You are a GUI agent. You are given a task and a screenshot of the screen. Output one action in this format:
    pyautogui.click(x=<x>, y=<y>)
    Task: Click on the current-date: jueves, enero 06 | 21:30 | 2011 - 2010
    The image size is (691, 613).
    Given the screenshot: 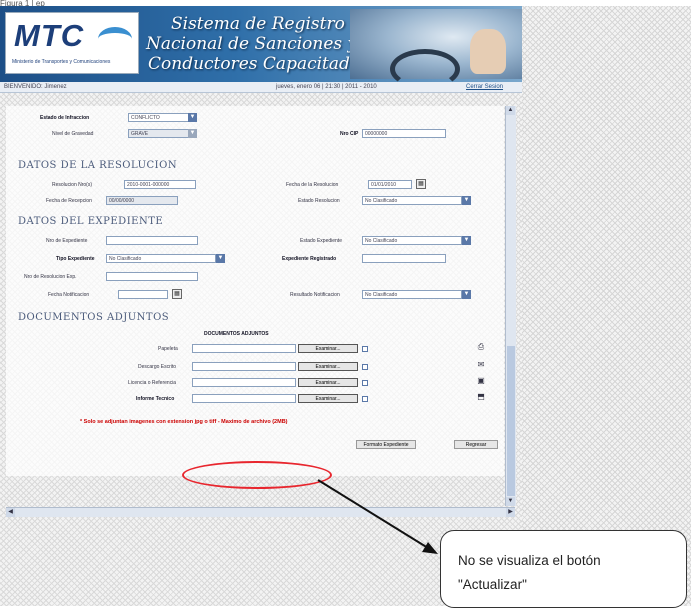 What is the action you would take?
    pyautogui.click(x=326, y=87)
    